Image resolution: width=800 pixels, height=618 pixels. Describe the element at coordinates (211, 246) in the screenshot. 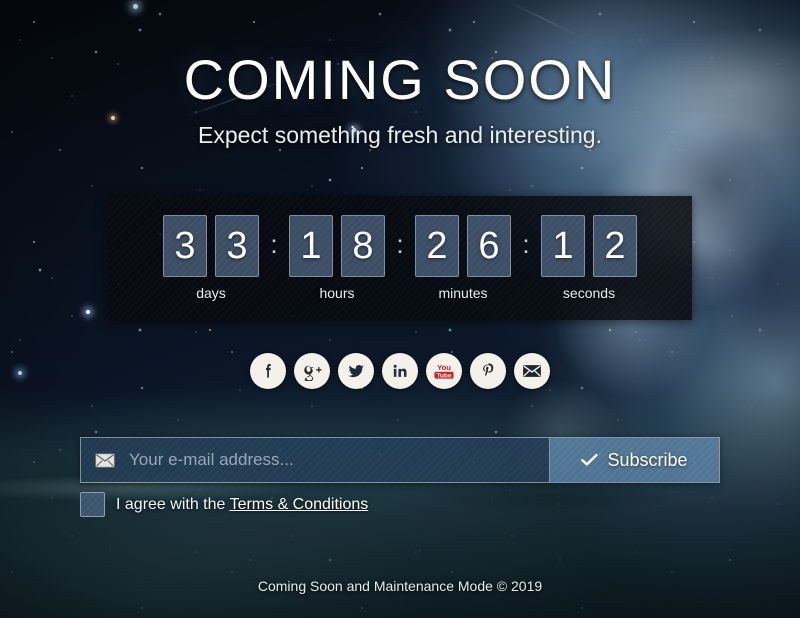

I see `countdown-digits-days: 3 3` at that location.